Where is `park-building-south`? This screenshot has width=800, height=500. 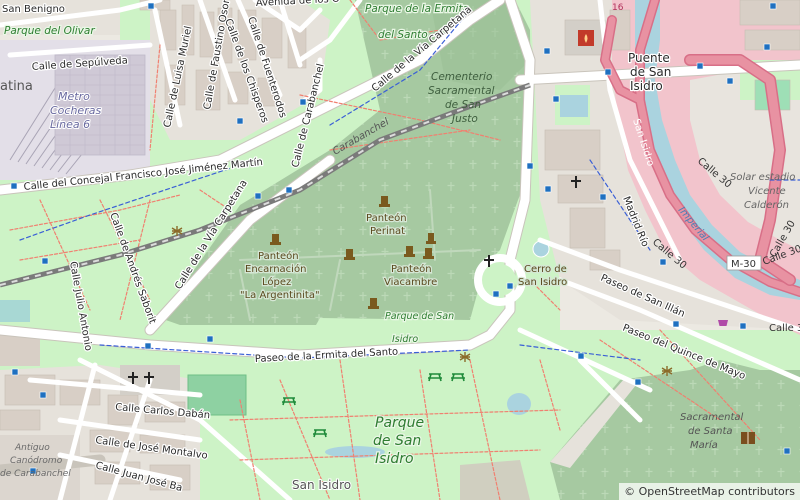
park-building-south is located at coordinates (495, 480).